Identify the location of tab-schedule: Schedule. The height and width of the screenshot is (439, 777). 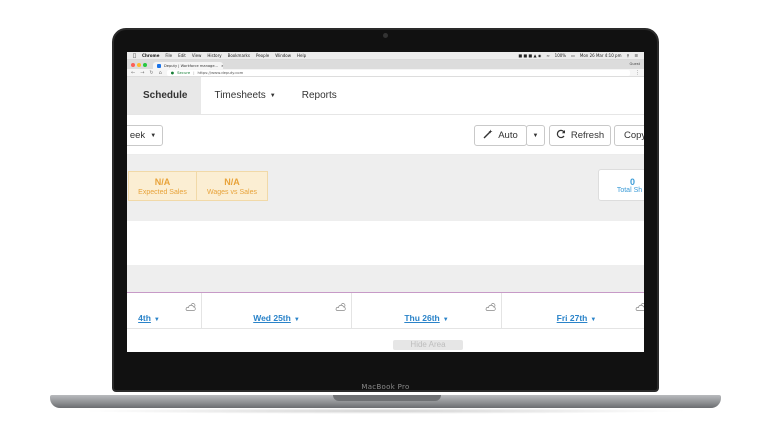
(164, 95).